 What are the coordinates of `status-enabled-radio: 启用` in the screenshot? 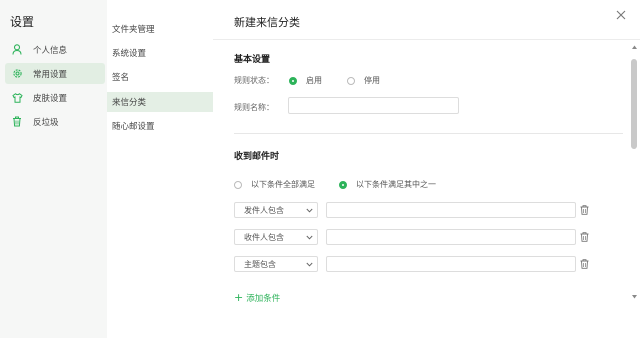 It's located at (305, 80).